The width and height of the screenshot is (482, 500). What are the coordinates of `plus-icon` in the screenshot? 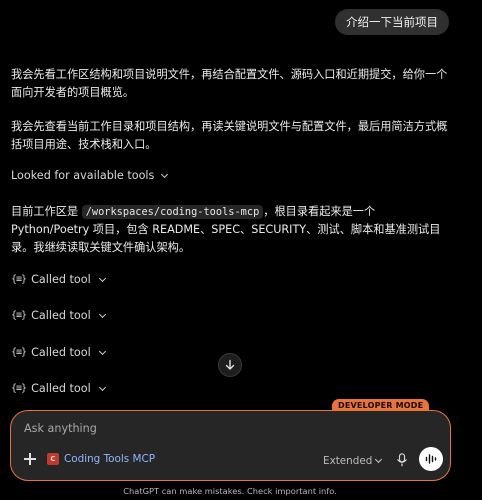 It's located at (30, 459).